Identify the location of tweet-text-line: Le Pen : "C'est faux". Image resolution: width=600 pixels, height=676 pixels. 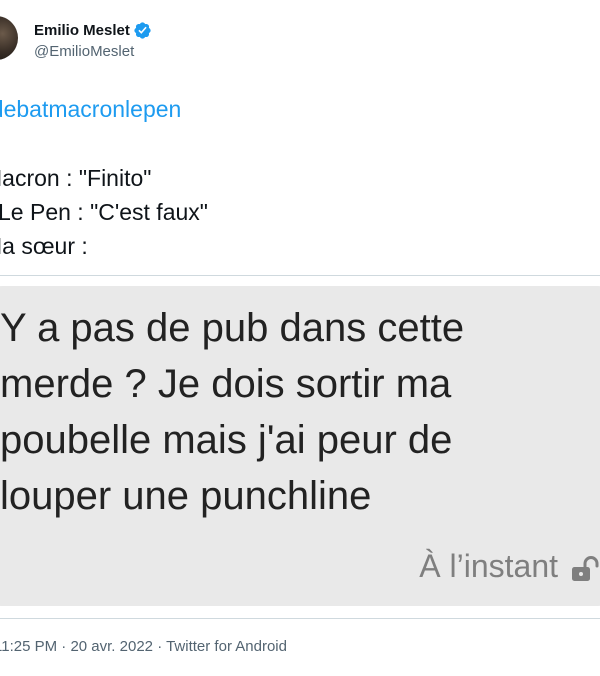
(104, 212).